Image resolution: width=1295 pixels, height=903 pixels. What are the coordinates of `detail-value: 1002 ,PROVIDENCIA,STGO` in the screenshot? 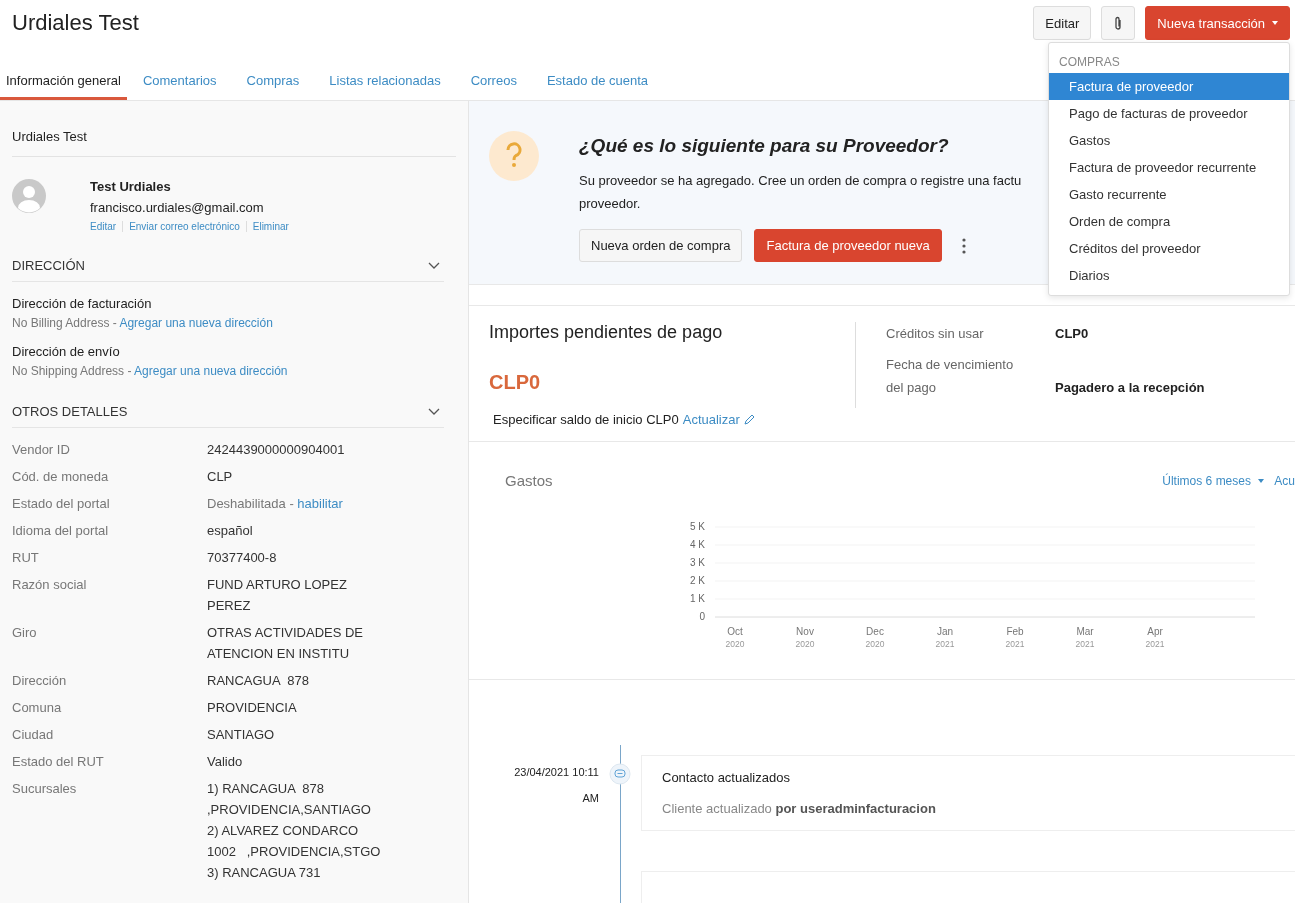 It's located at (294, 852).